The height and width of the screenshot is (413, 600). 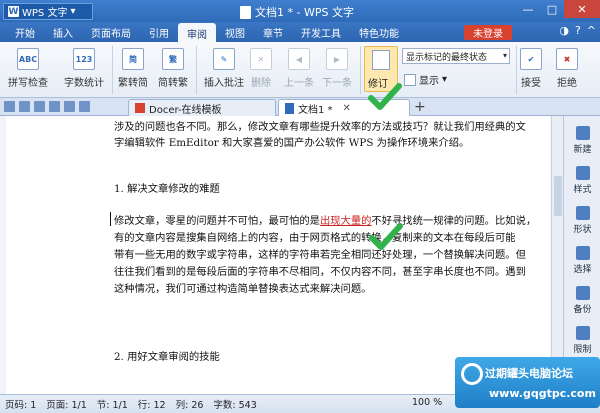 I want to click on revision-insert: 出现大量的, so click(x=345, y=221).